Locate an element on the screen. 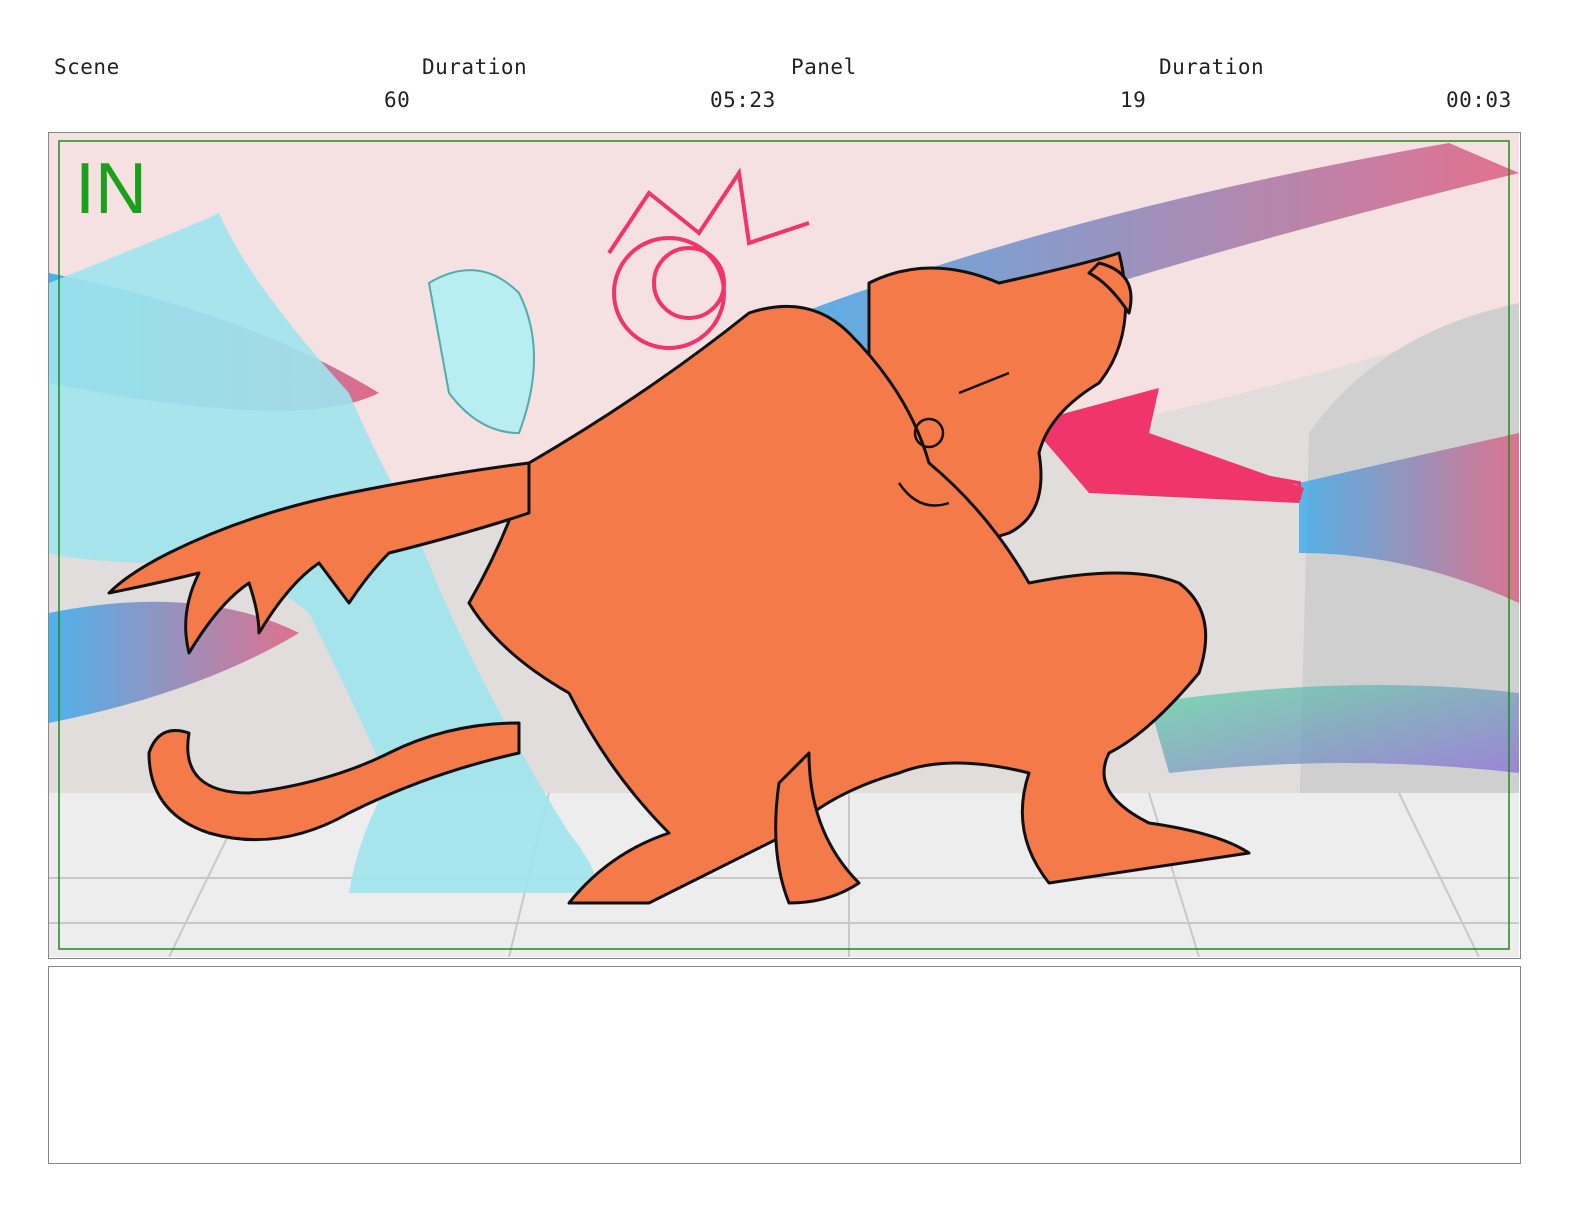 The width and height of the screenshot is (1584, 1224). transition-in-label: IN is located at coordinates (111, 189).